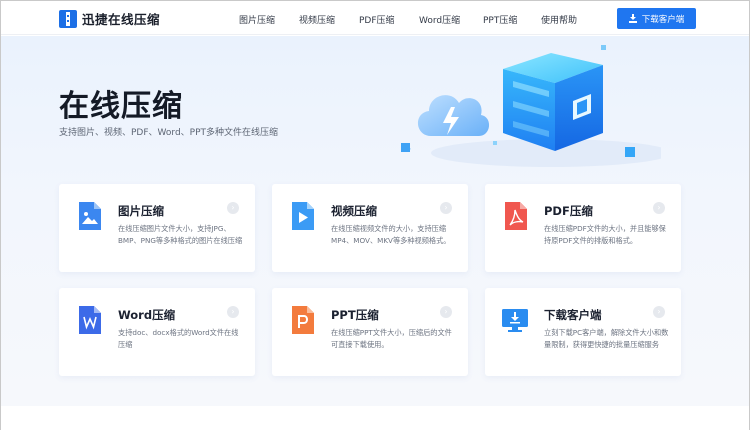 This screenshot has height=430, width=750. I want to click on card-ppt-compress: PPT压缩 › 在线压缩PPT文件大小，压缩后的文件可直接下载使用。, so click(370, 332).